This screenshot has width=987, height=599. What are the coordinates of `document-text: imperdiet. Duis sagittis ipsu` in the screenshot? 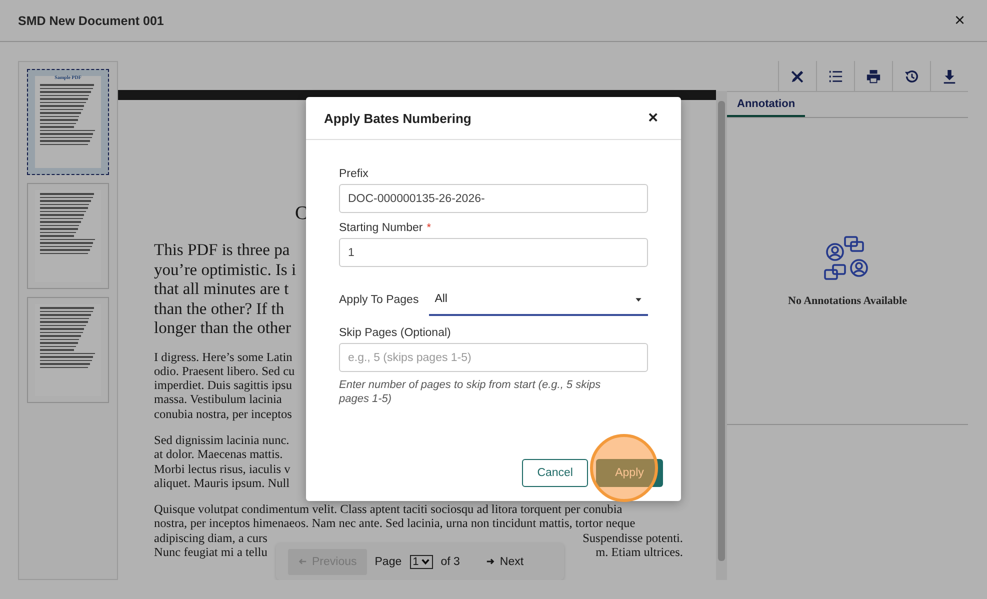 It's located at (223, 385).